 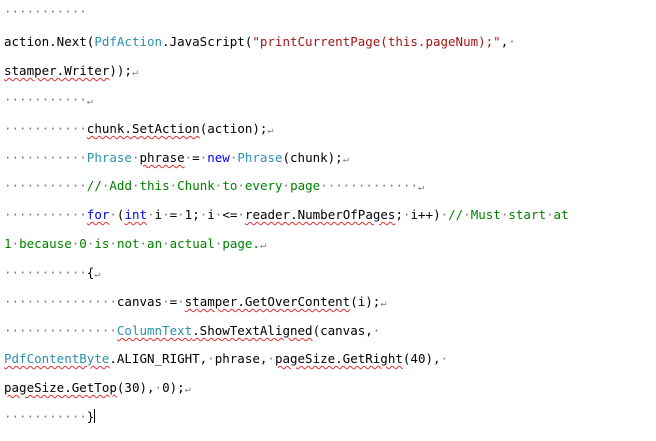 I want to click on code-token: chunk.SetAction, so click(x=143, y=128).